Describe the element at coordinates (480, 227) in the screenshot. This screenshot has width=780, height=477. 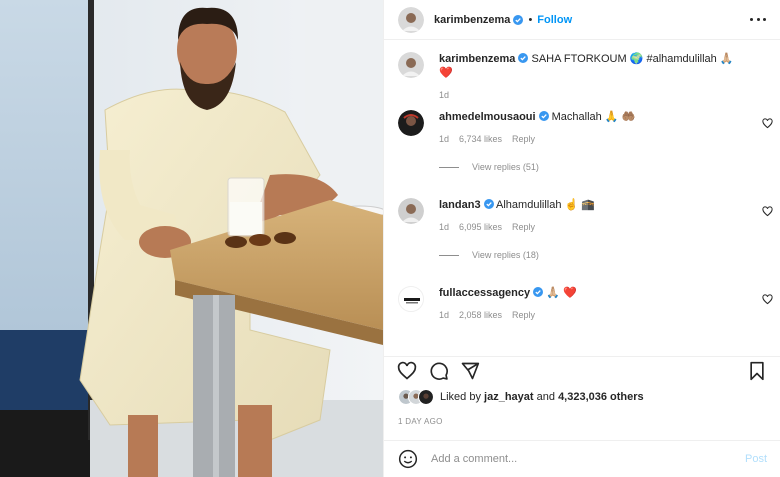
I see `comment-likes: 6,095 likes` at that location.